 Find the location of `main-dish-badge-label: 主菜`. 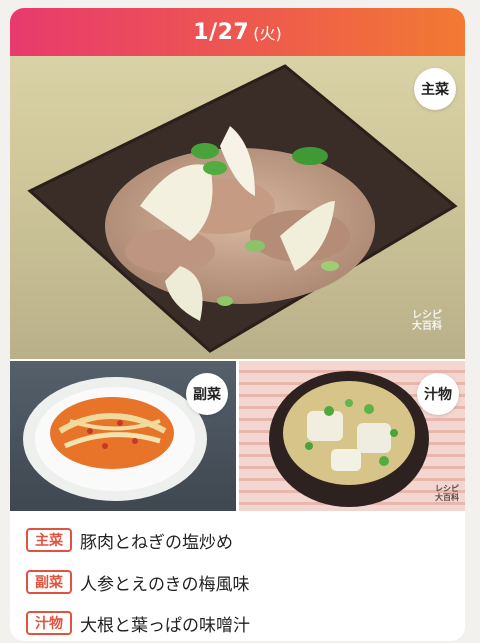

main-dish-badge-label: 主菜 is located at coordinates (435, 90).